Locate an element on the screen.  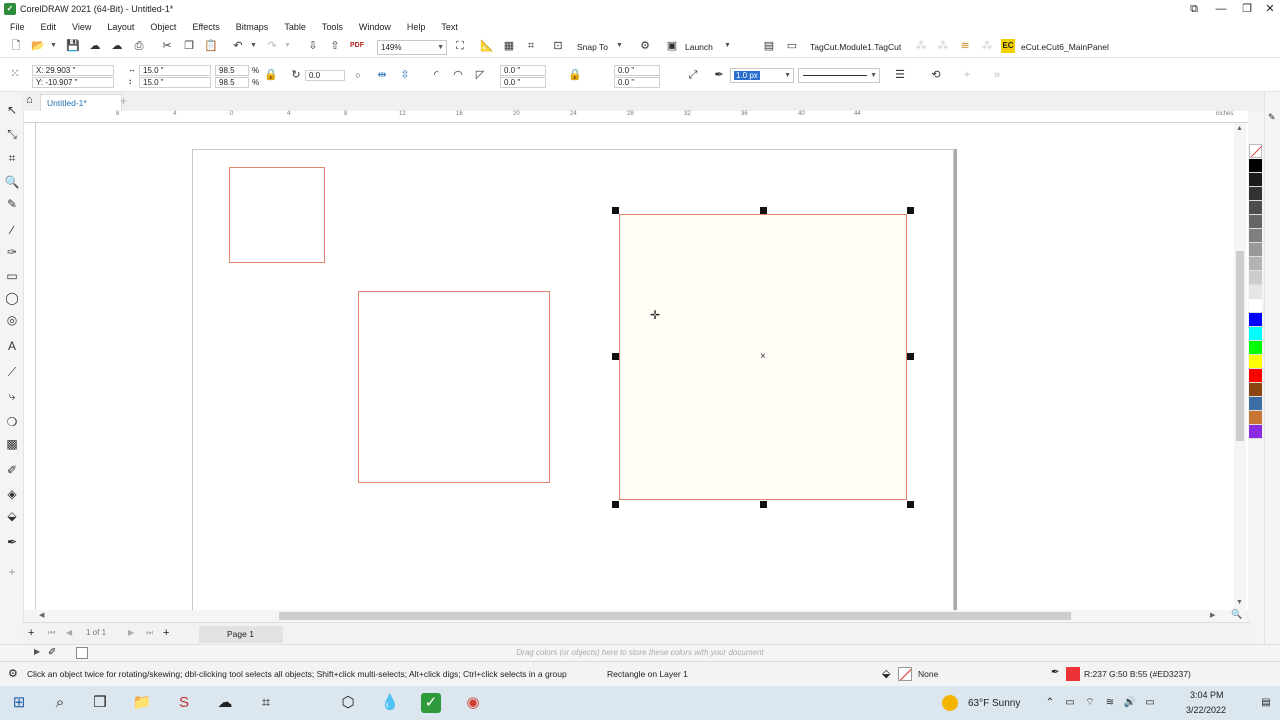
app-scan-icon: ⌗ is located at coordinates (266, 703).